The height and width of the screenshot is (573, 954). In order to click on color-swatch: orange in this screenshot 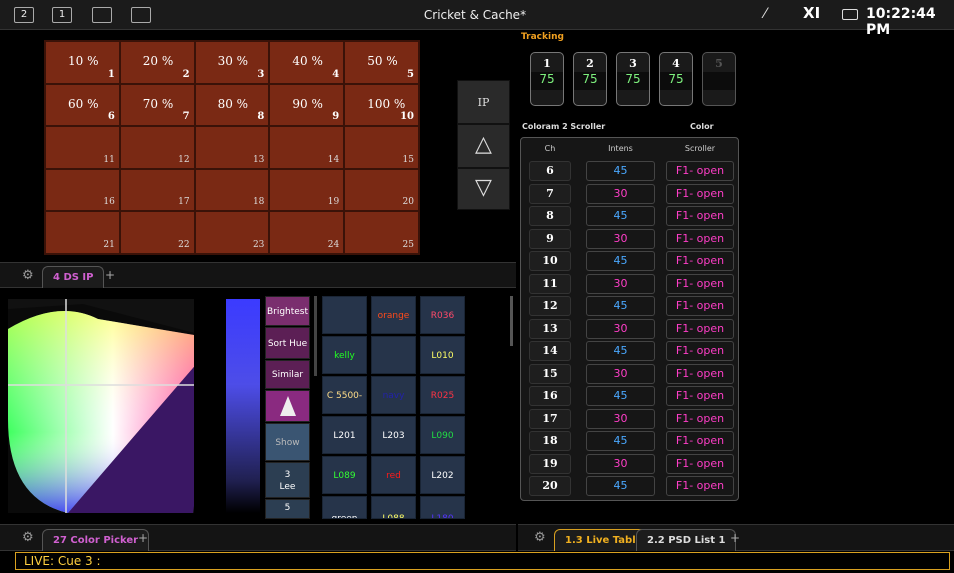, I will do `click(393, 315)`.